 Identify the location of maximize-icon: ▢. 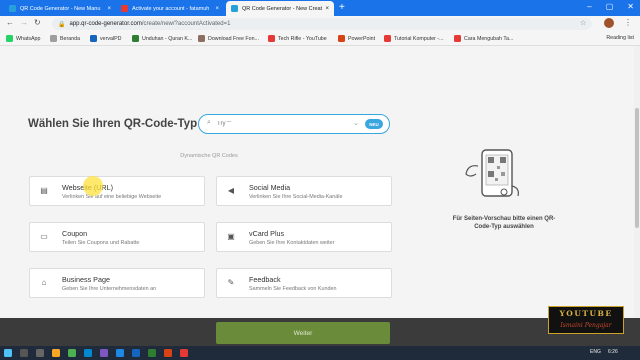
(610, 6).